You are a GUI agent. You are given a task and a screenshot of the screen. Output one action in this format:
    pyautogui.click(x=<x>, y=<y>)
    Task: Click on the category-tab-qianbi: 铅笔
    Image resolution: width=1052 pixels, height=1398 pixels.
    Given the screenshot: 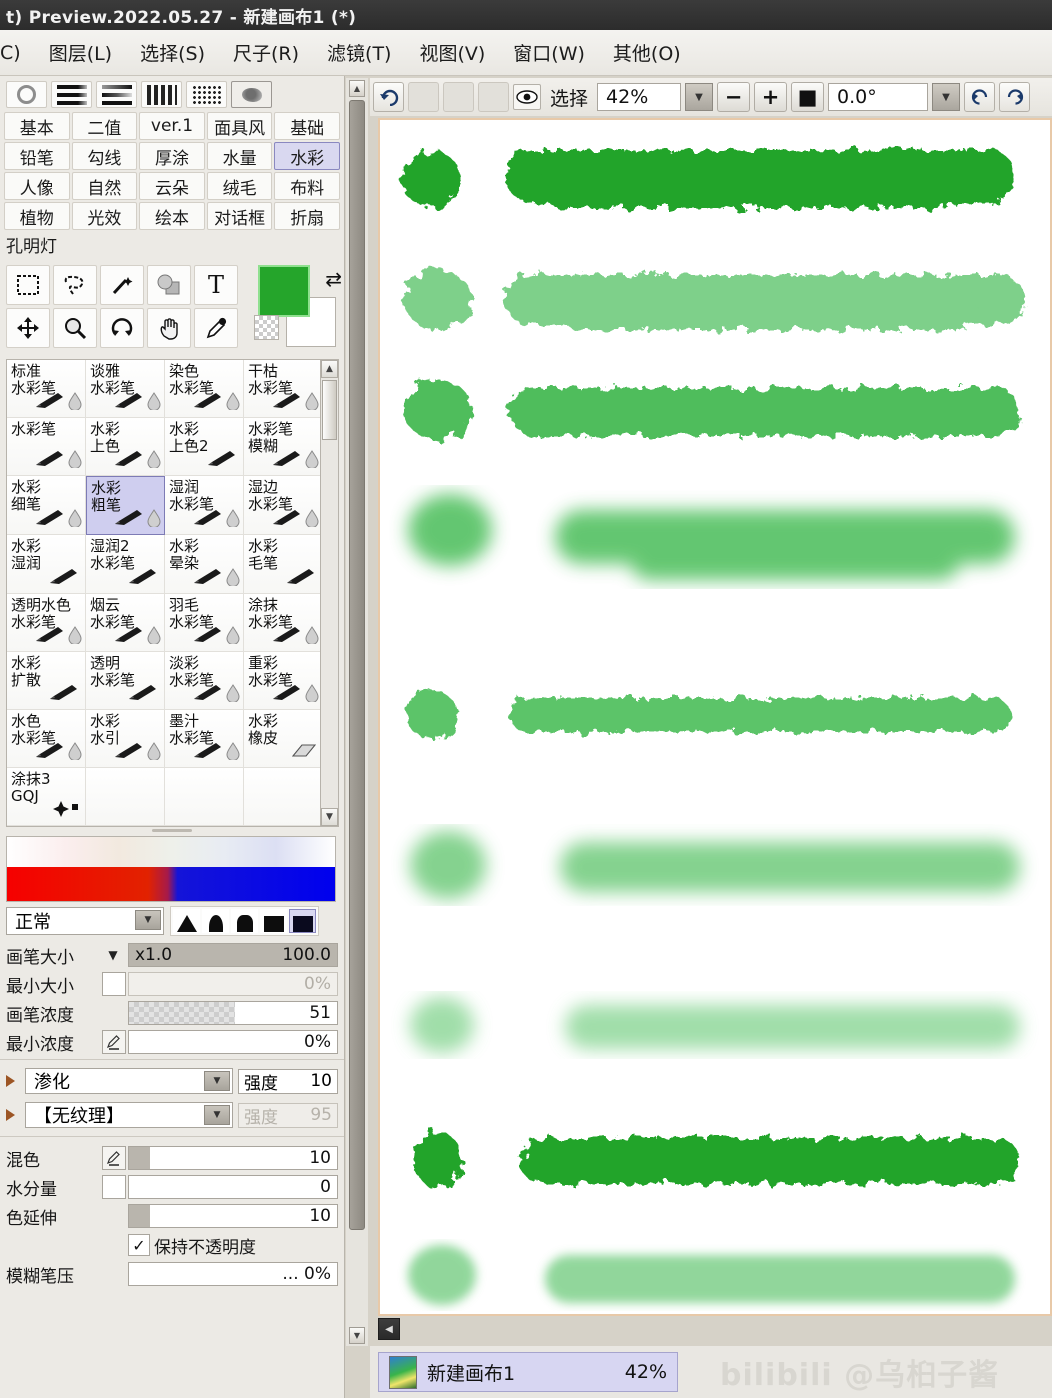 What is the action you would take?
    pyautogui.click(x=37, y=156)
    